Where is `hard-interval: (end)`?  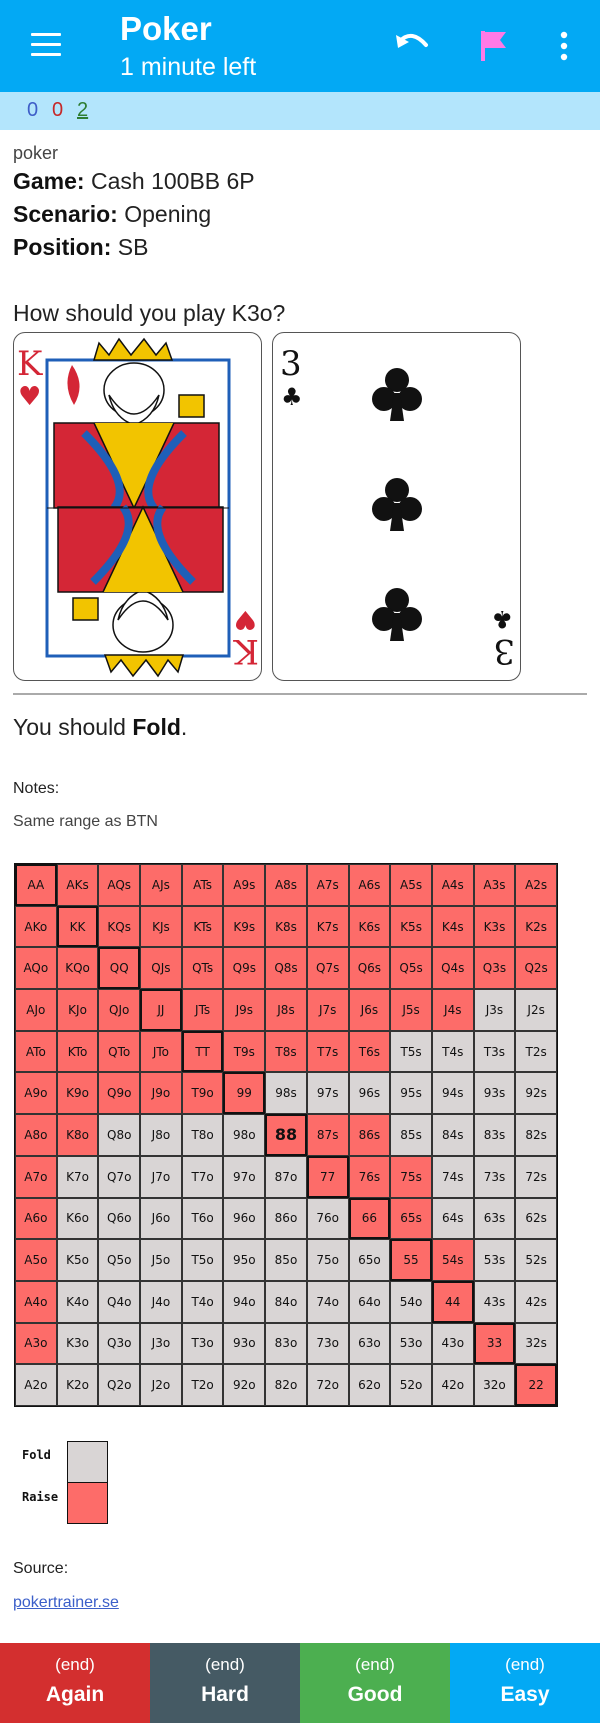 hard-interval: (end) is located at coordinates (225, 1664).